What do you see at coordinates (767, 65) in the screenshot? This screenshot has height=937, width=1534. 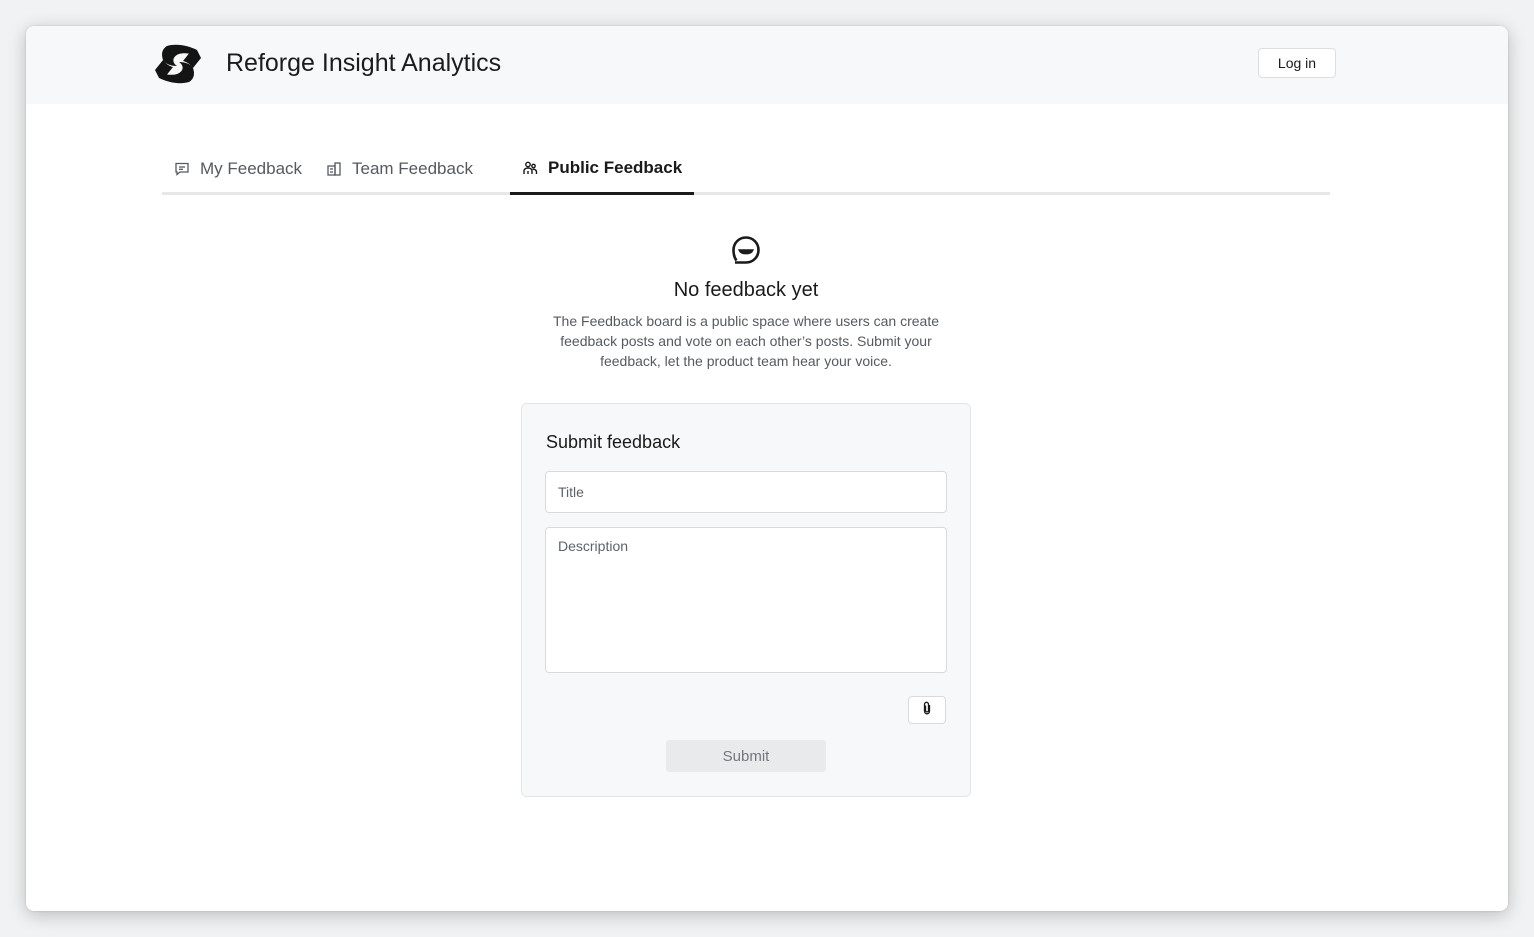 I see `top-bar: Reforge Insight Analytics Log in` at bounding box center [767, 65].